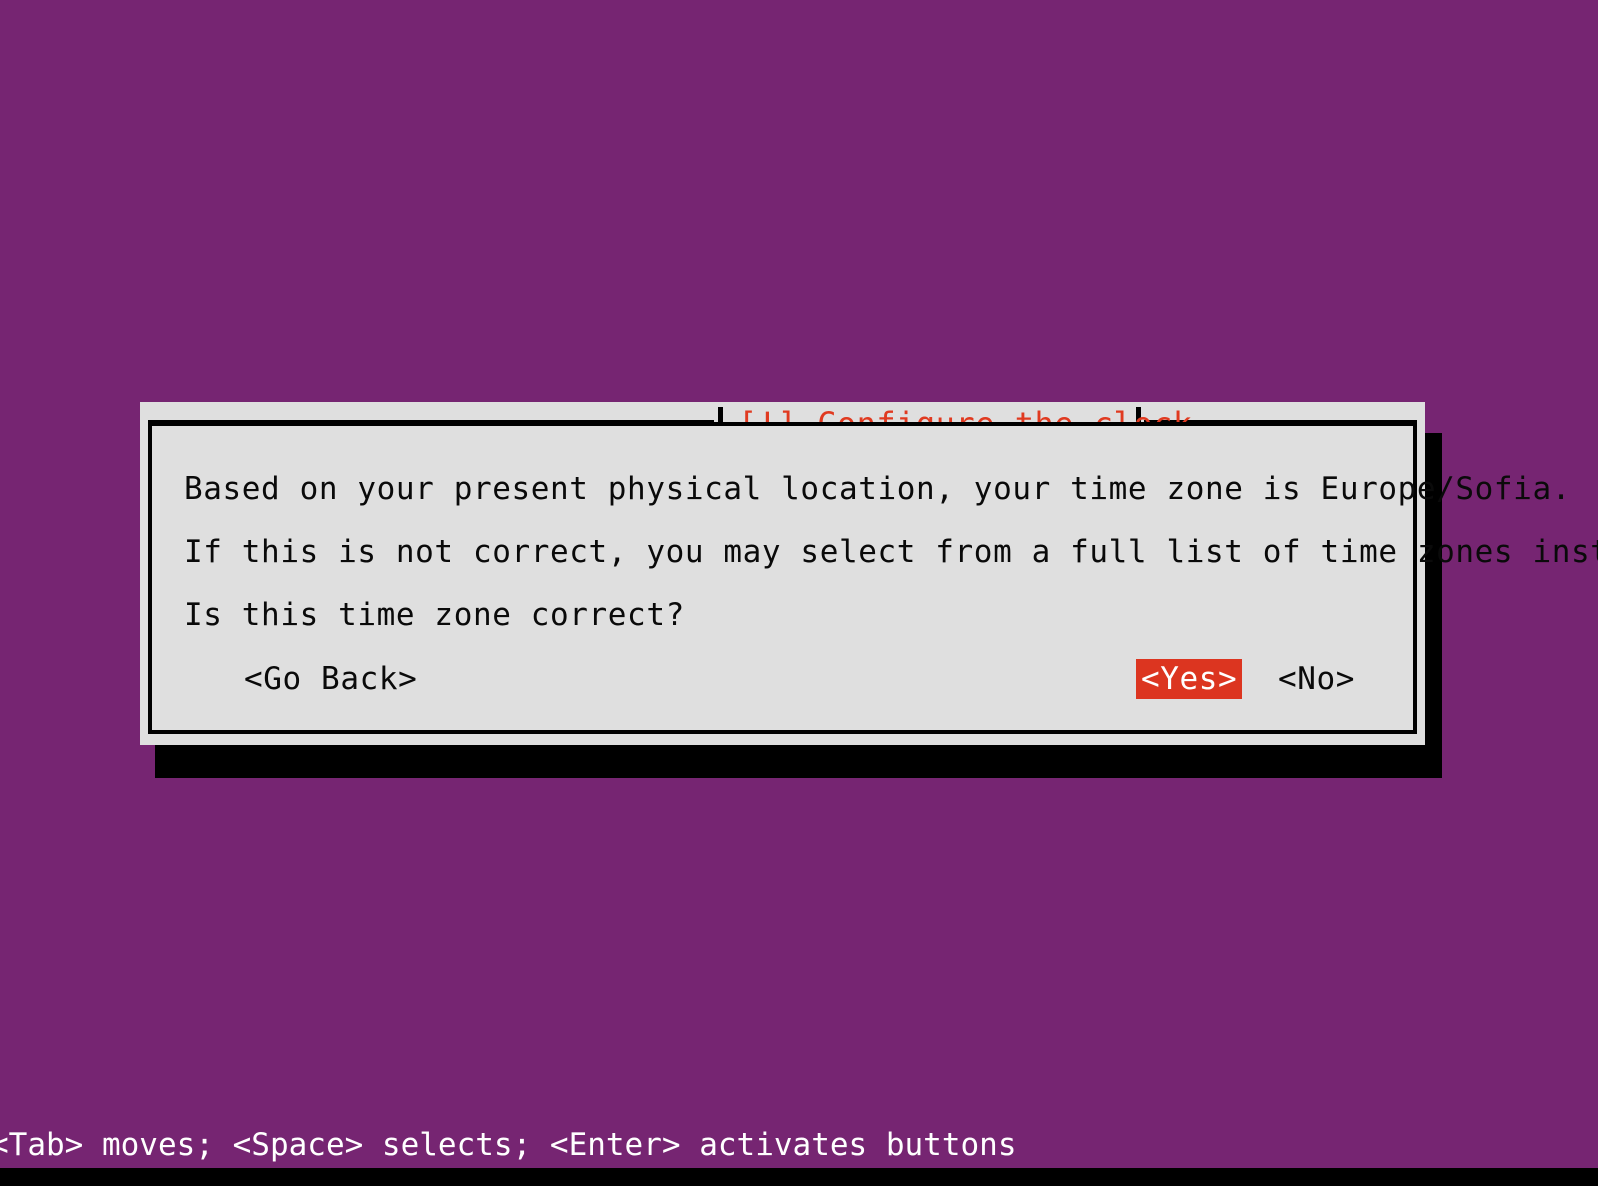  Describe the element at coordinates (330, 679) in the screenshot. I see `go-back-button: <Go Back>` at that location.